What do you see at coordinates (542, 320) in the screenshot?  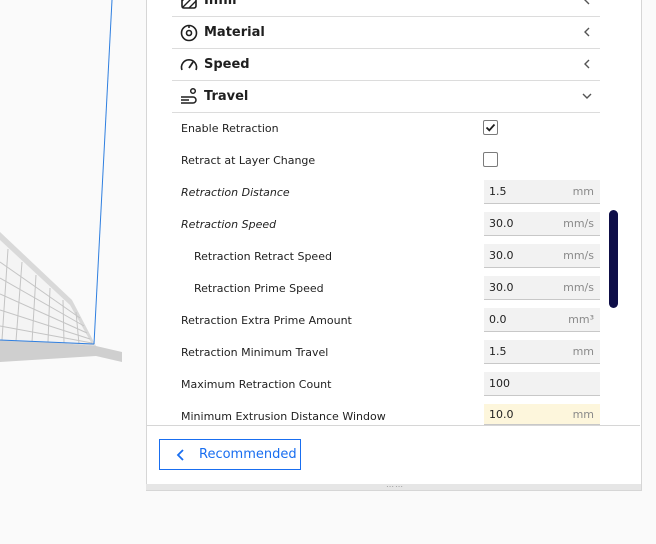 I see `retraction-extra-prime-amount-input: 0.0 mm³` at bounding box center [542, 320].